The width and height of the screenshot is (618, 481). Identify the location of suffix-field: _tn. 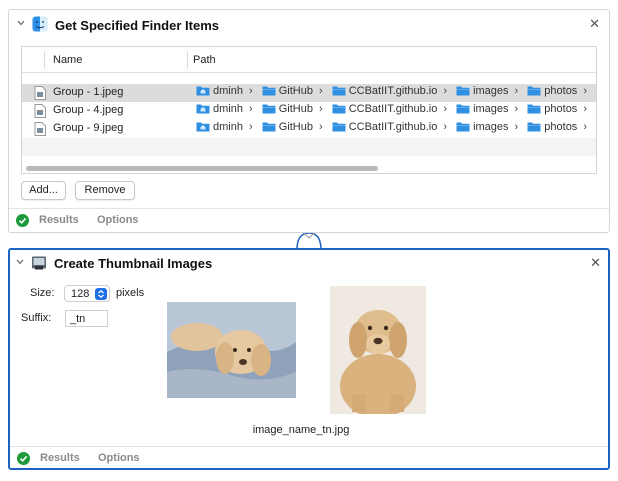
(86, 318).